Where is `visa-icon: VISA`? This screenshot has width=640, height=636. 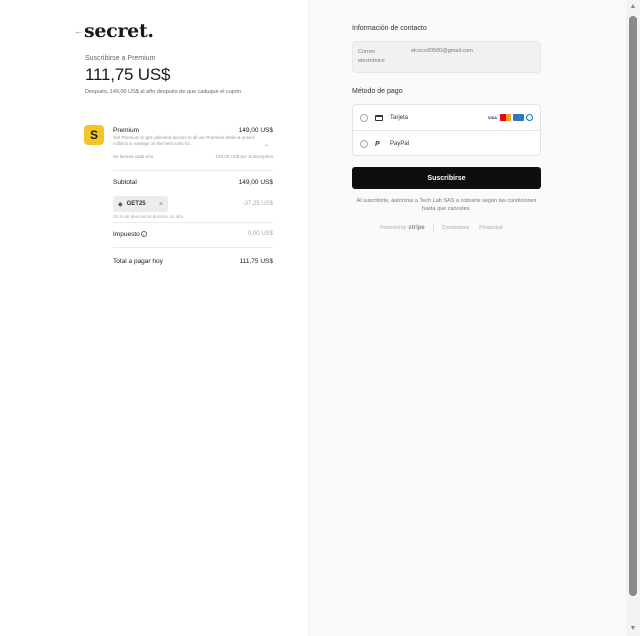 visa-icon: VISA is located at coordinates (492, 117).